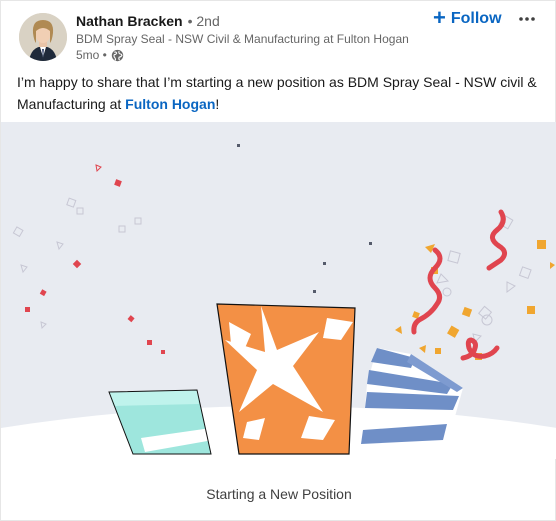 Image resolution: width=556 pixels, height=521 pixels. What do you see at coordinates (279, 494) in the screenshot?
I see `celebration-caption: Starting a New Position` at bounding box center [279, 494].